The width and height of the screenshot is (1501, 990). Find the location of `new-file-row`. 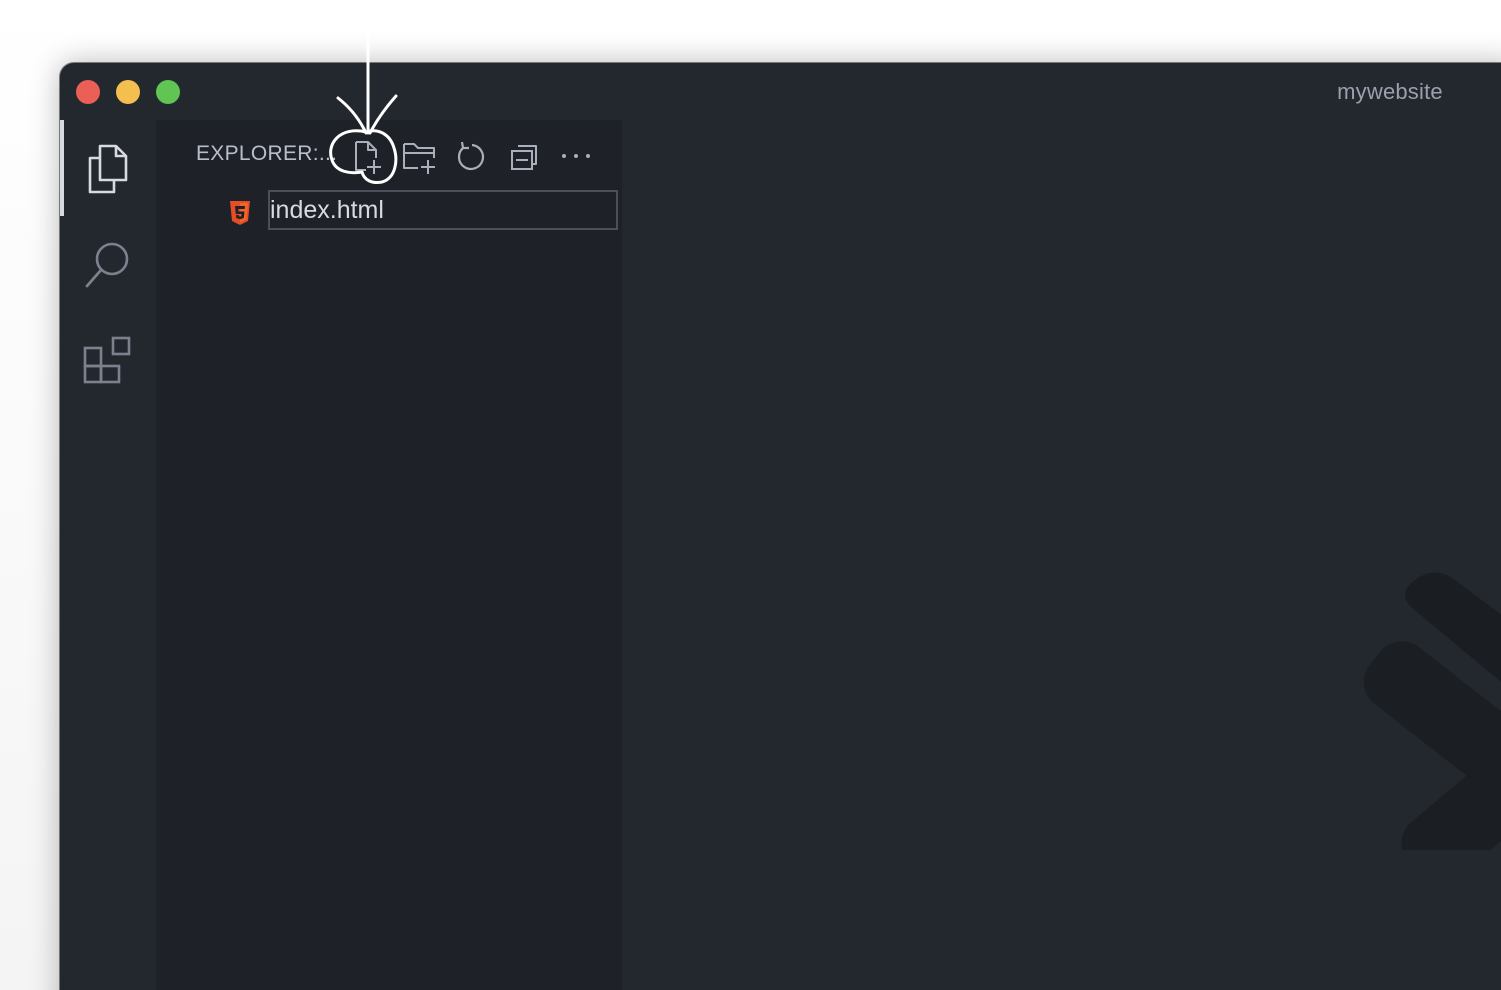

new-file-row is located at coordinates (389, 213).